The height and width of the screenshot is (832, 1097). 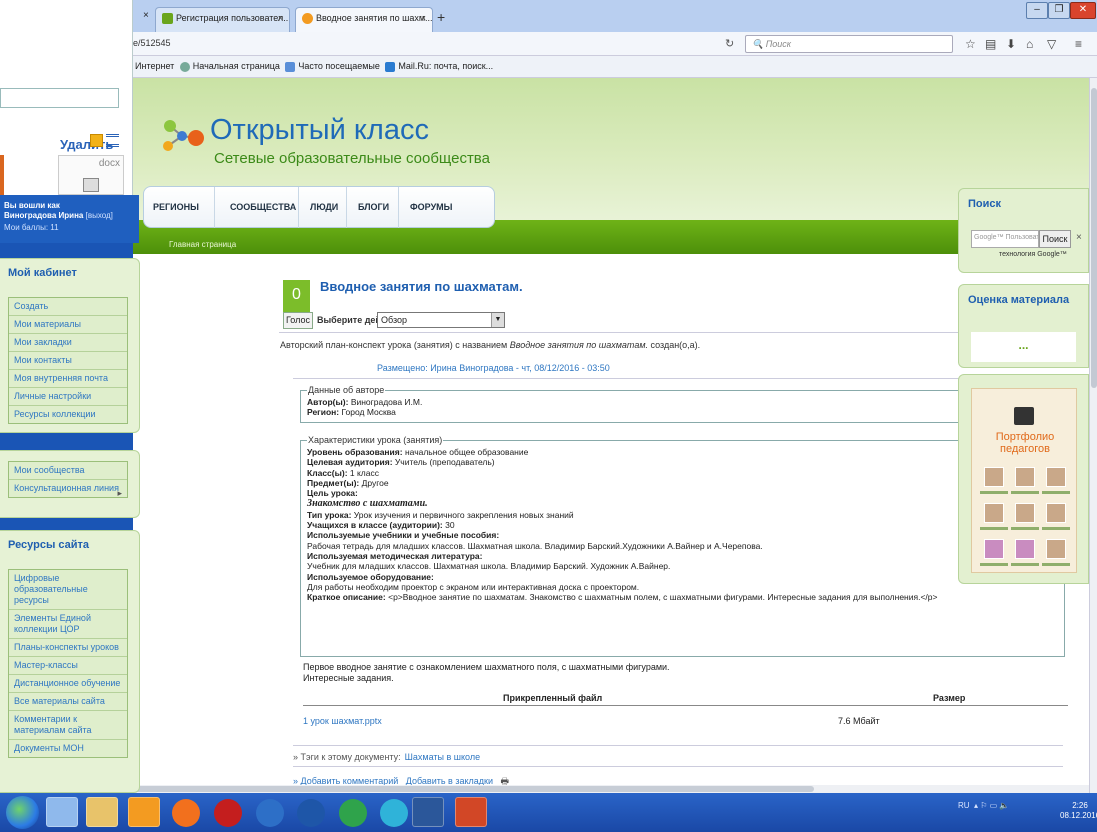 I want to click on logout-link: [выход], so click(x=99, y=215).